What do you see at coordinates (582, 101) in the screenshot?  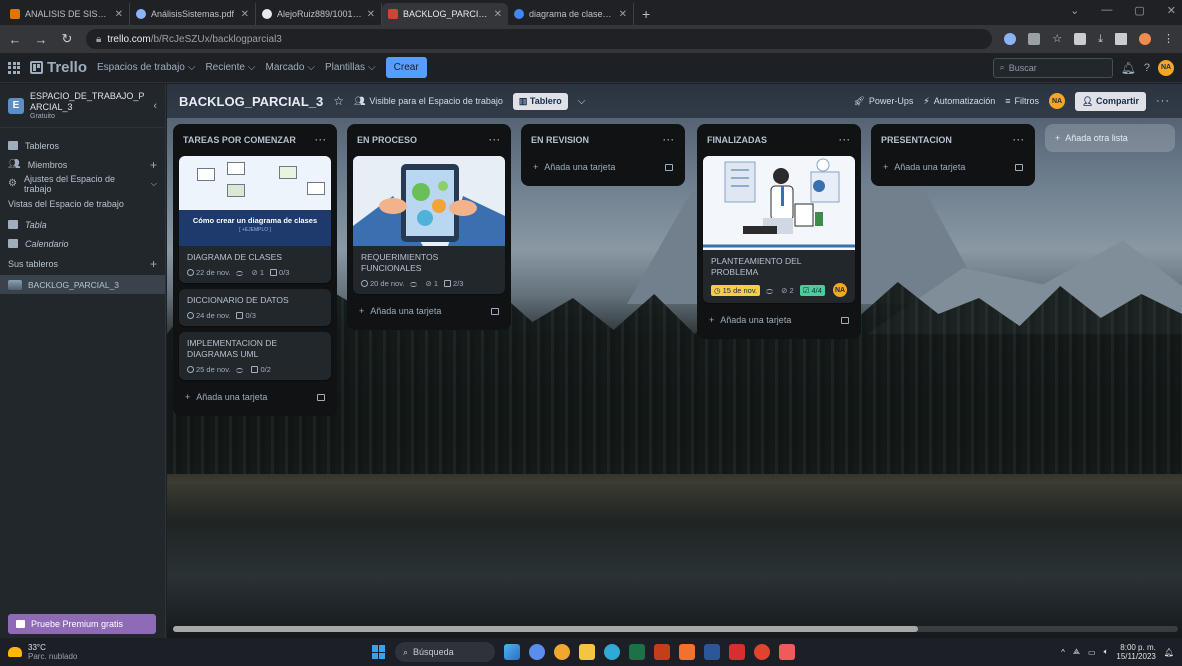 I see `chevron-down-icon: ⌵` at bounding box center [582, 101].